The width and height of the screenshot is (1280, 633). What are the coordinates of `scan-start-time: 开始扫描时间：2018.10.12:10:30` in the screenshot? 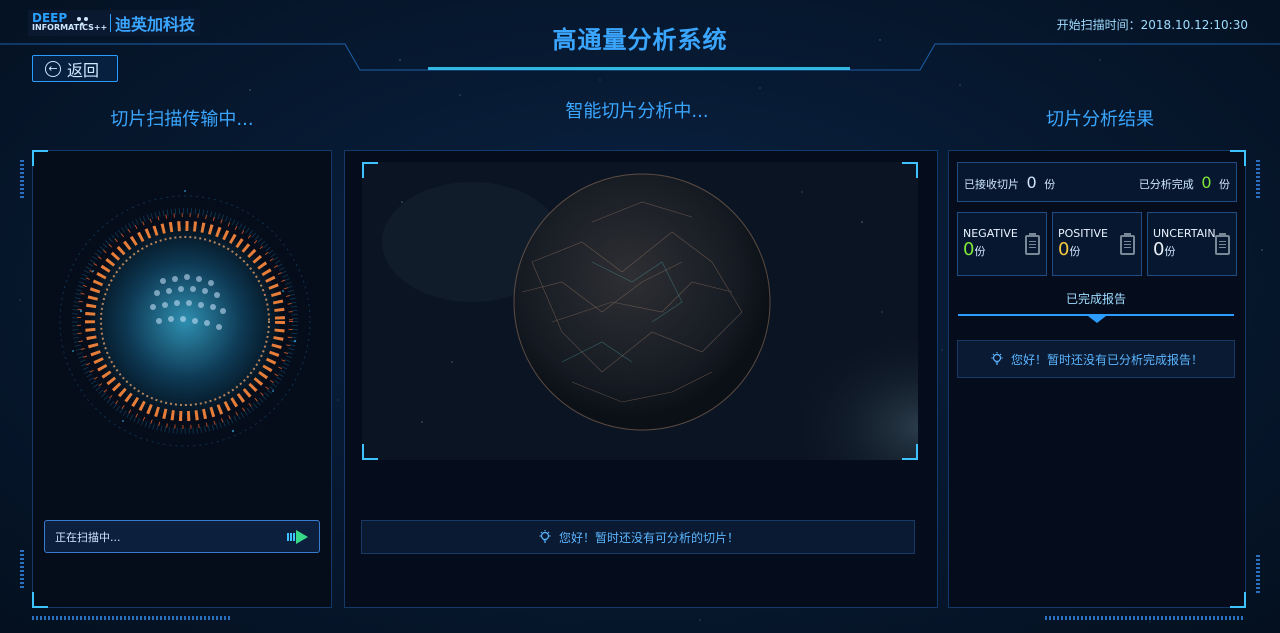 It's located at (1152, 24).